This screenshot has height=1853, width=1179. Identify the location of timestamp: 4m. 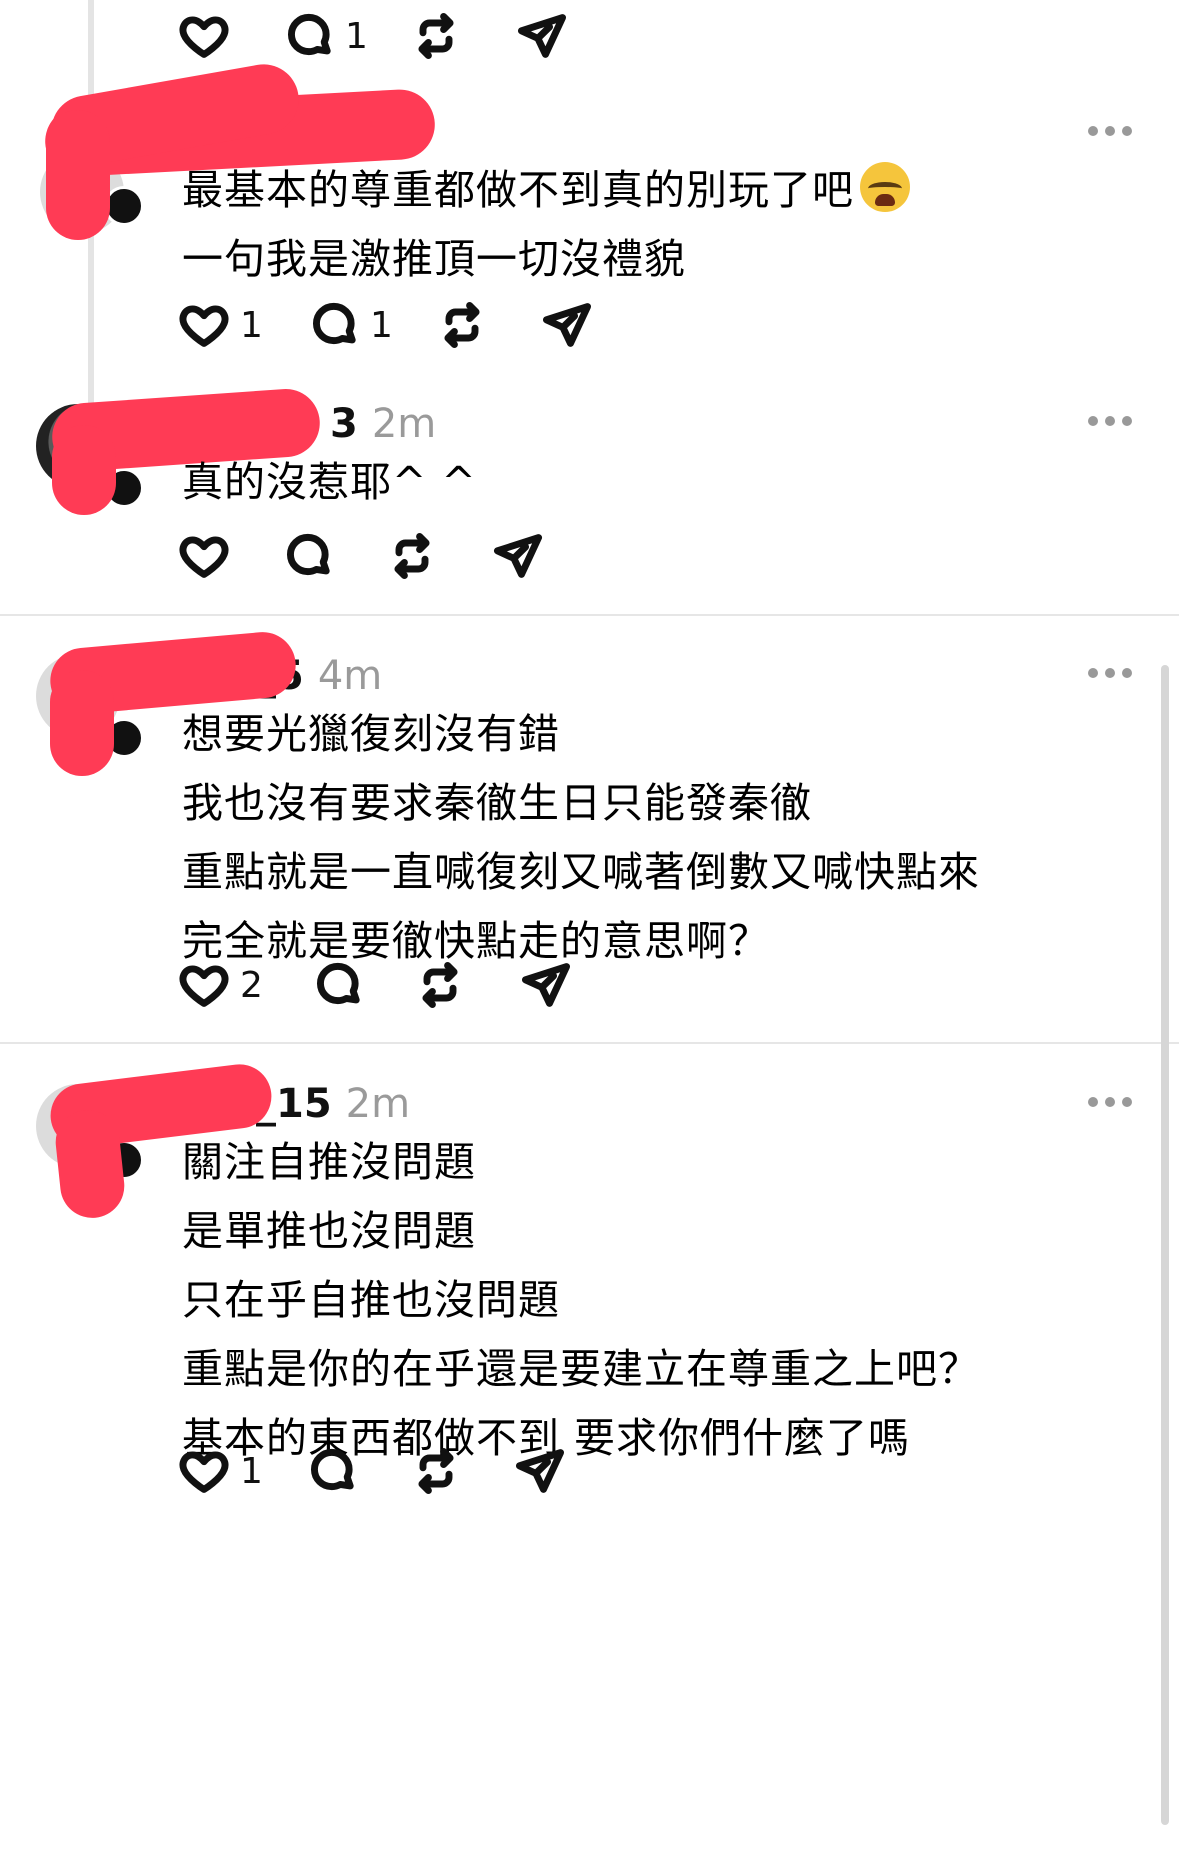
(350, 676).